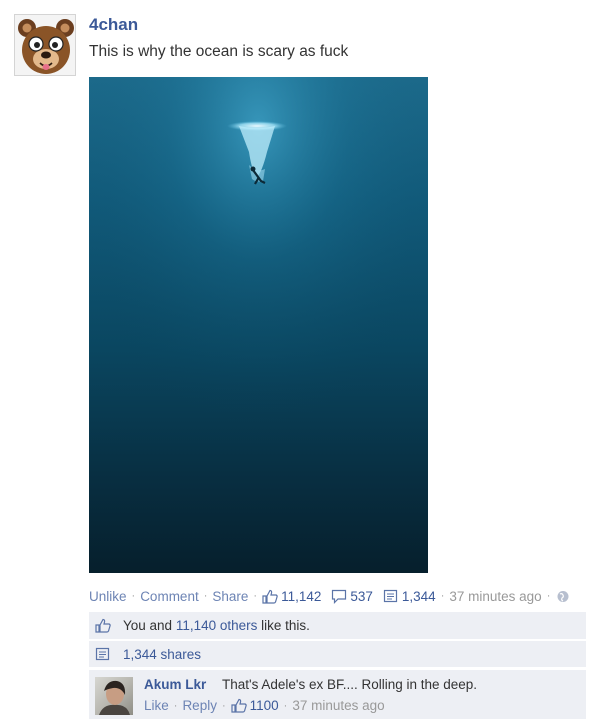 The height and width of the screenshot is (719, 610). I want to click on bear-avatar-icon, so click(46, 46).